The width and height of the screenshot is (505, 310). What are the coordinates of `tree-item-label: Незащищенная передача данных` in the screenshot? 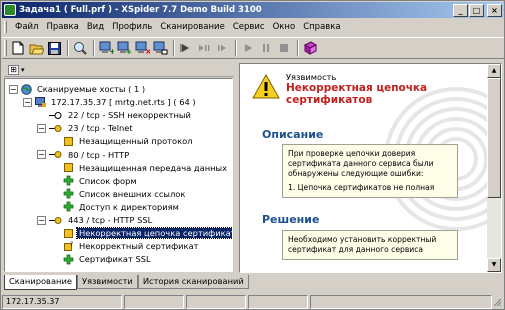 It's located at (153, 167).